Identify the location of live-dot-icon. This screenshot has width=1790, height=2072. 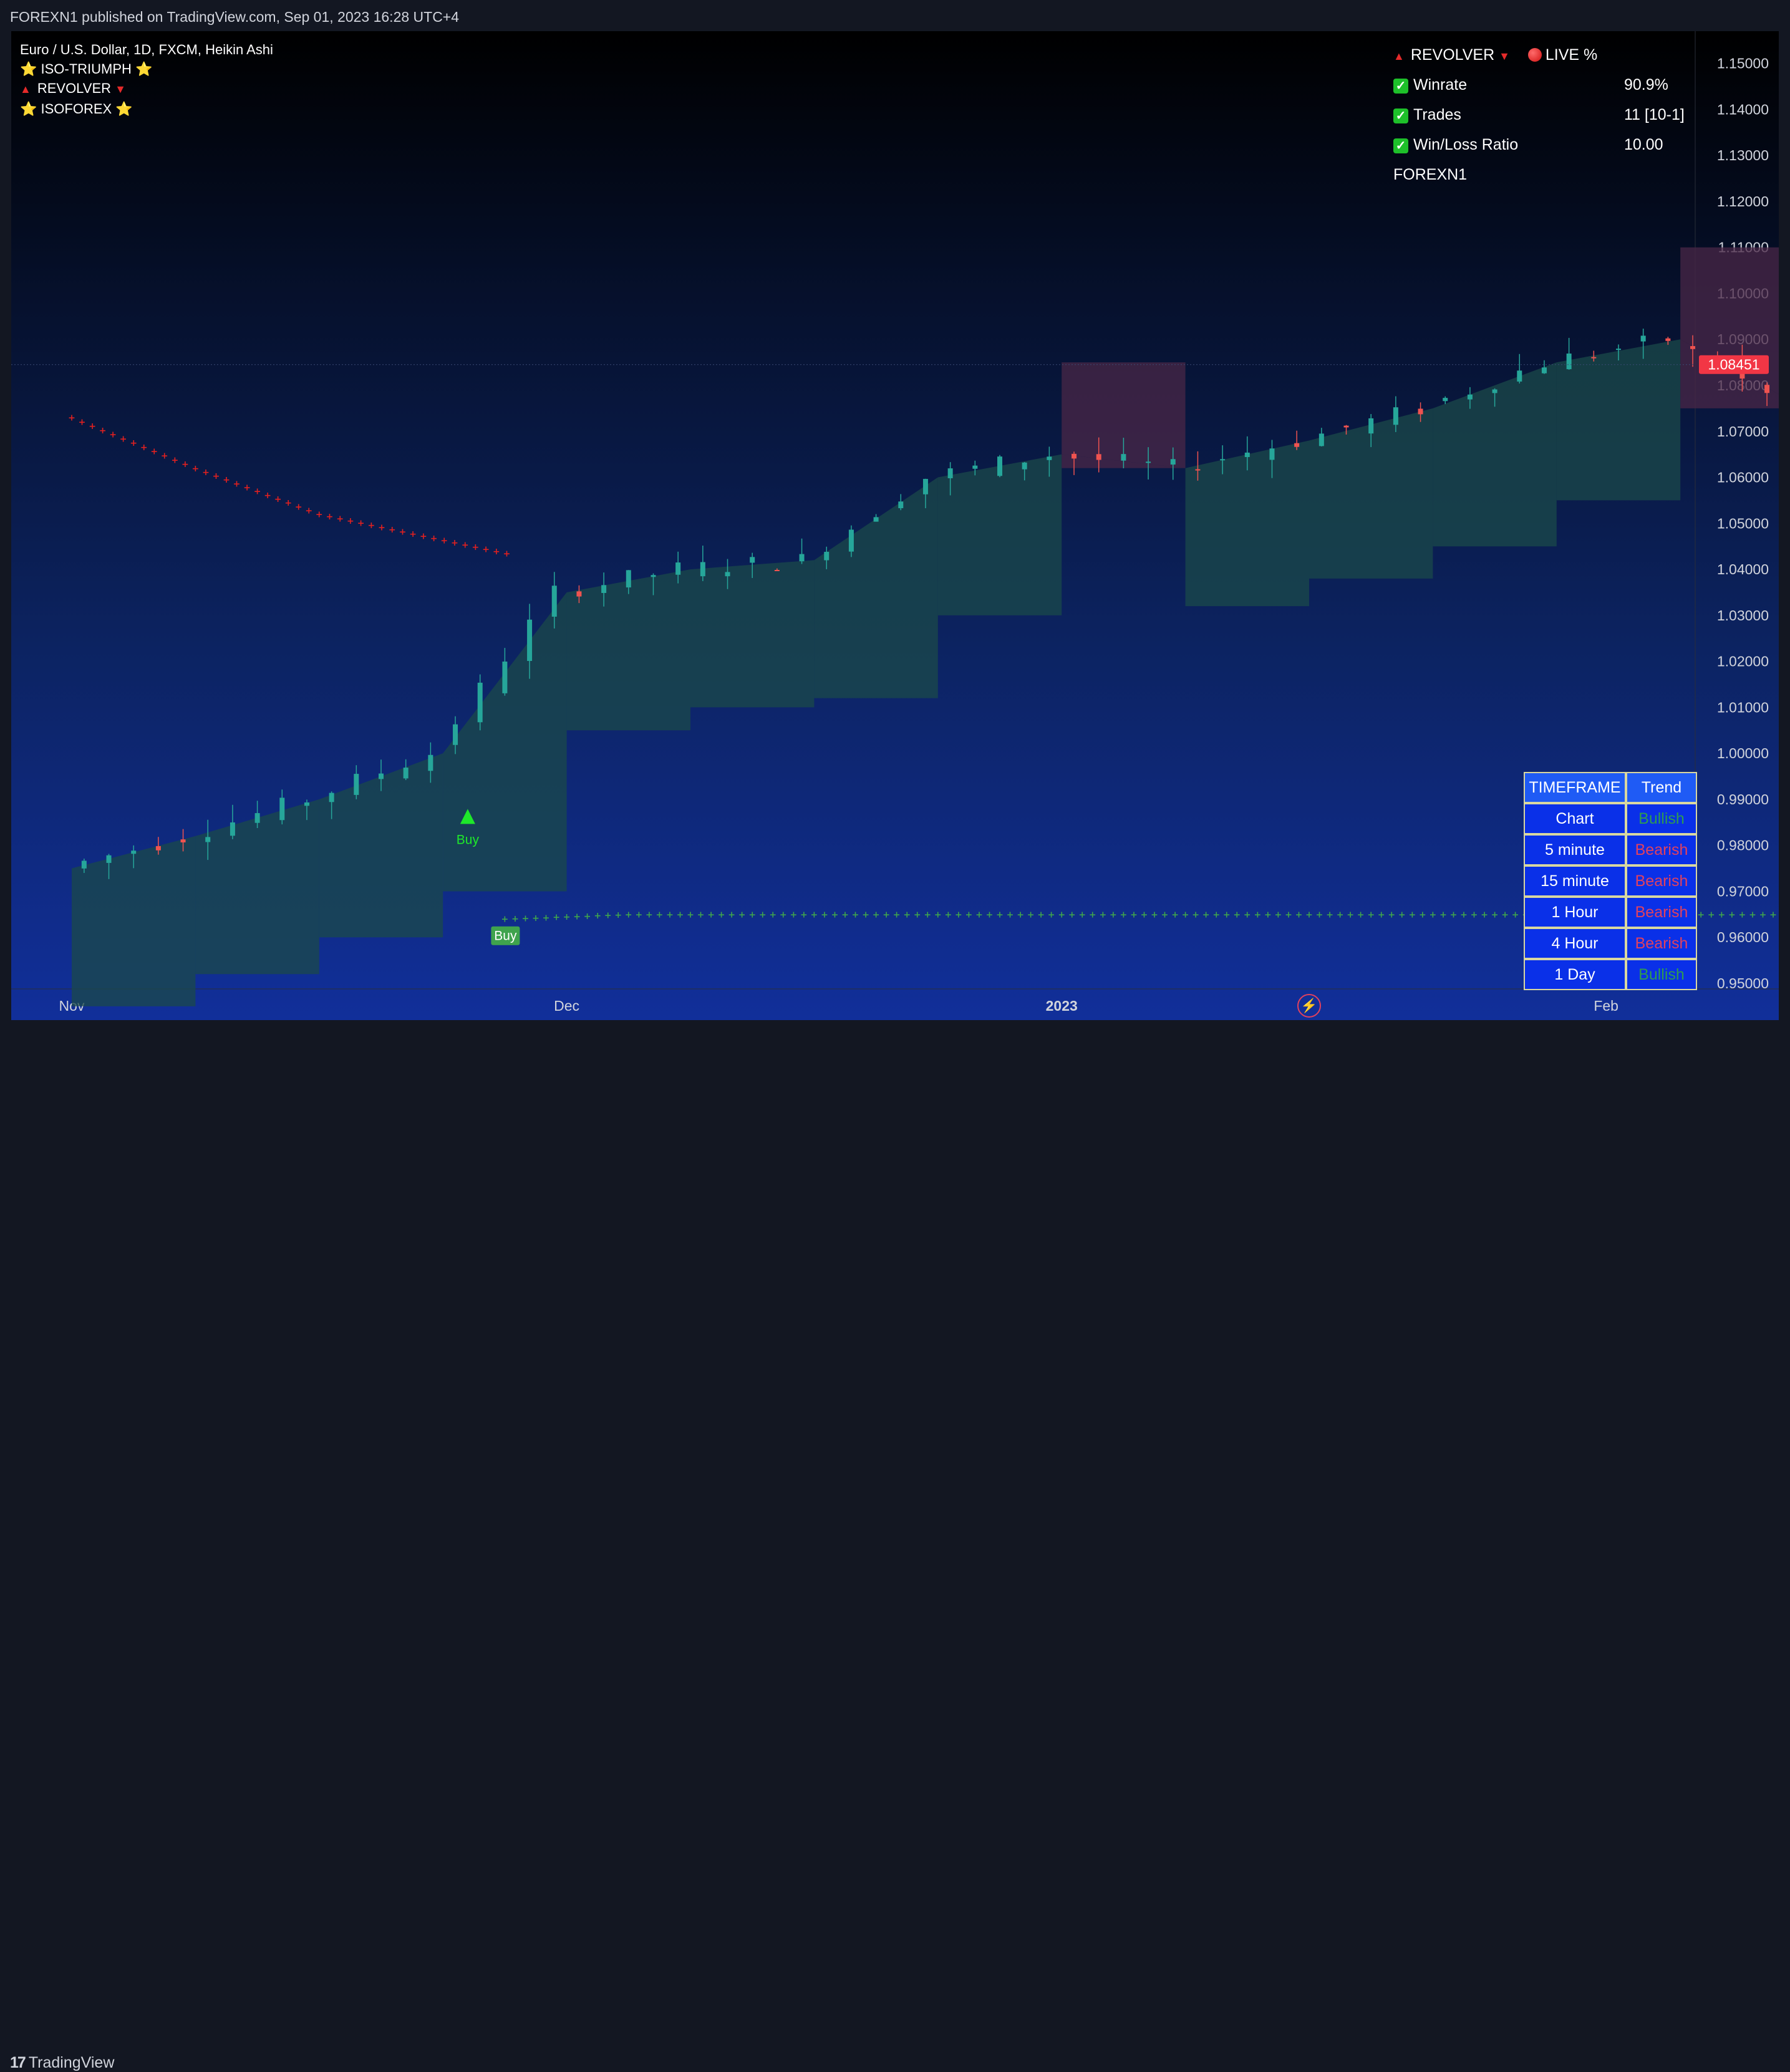
(1534, 55).